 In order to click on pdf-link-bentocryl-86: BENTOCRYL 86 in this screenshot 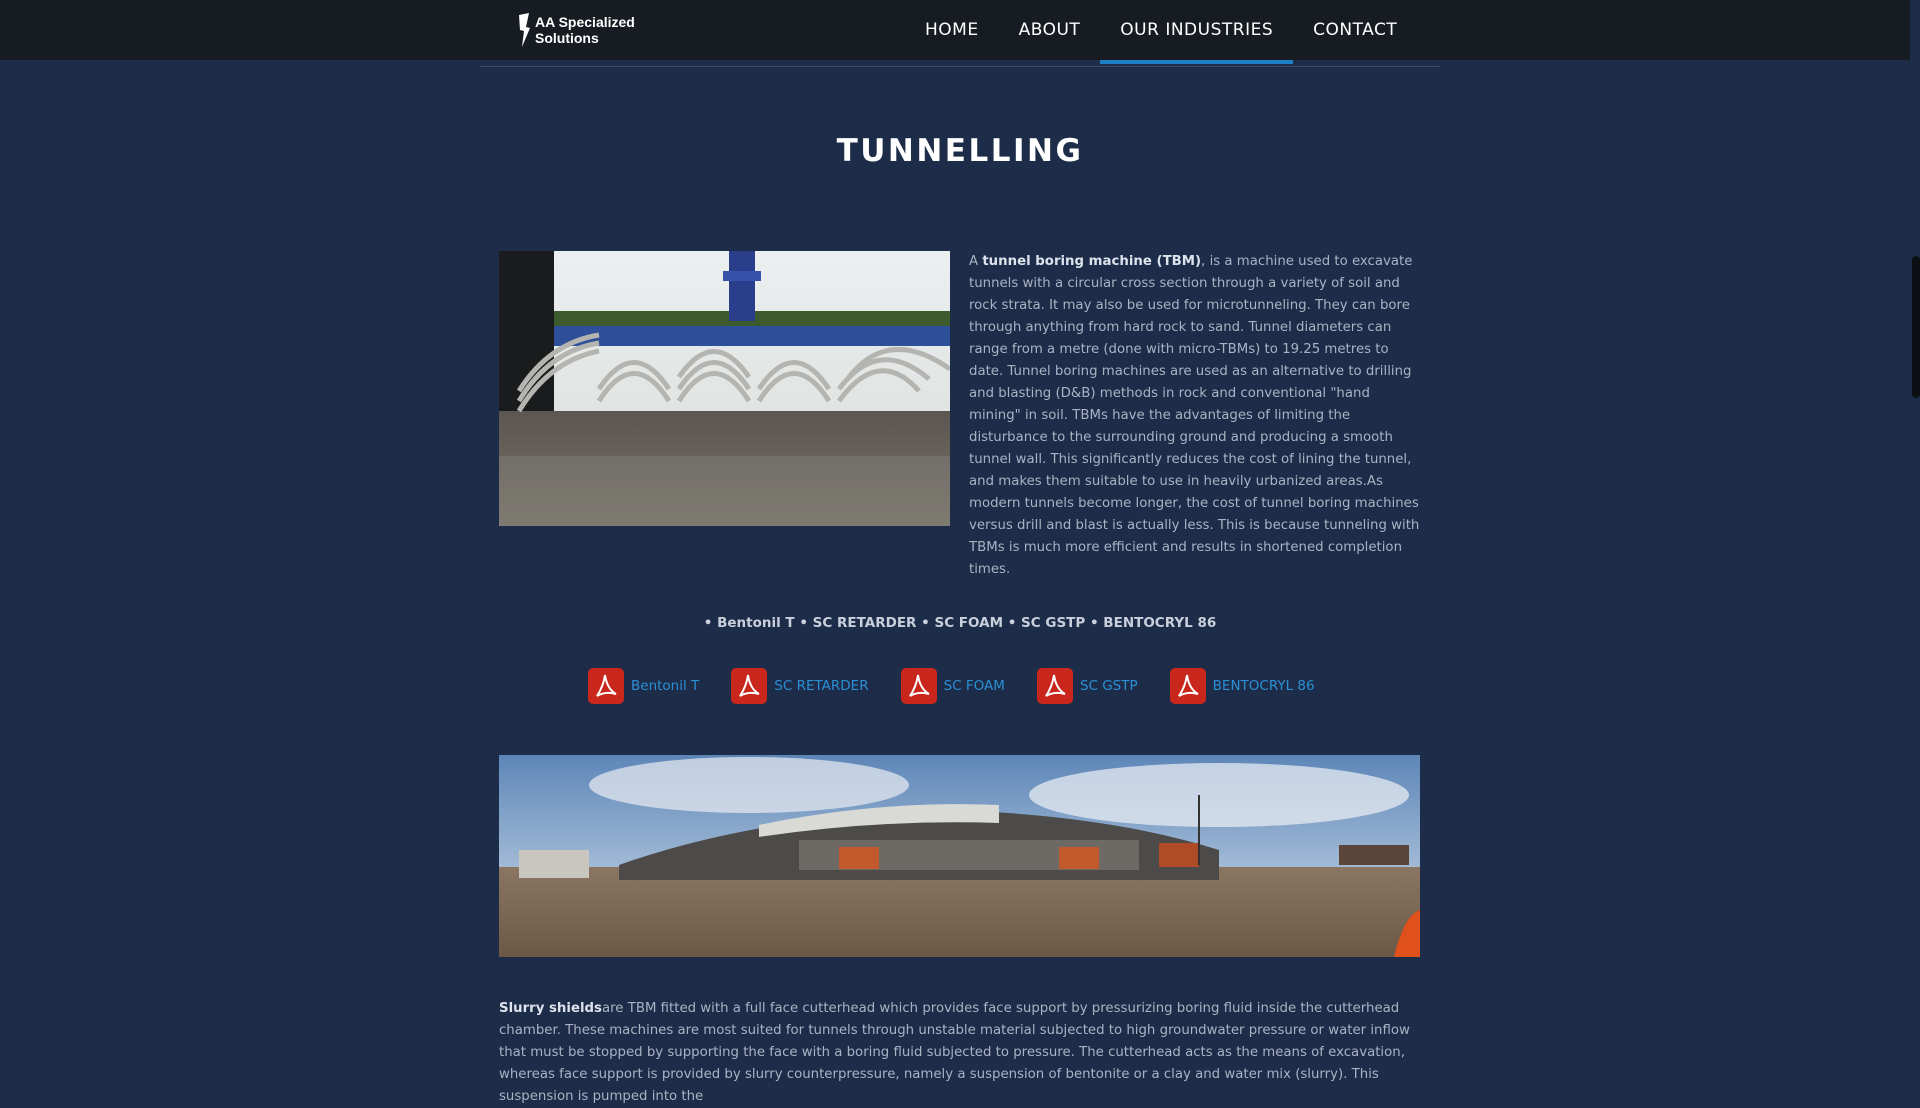, I will do `click(1242, 686)`.